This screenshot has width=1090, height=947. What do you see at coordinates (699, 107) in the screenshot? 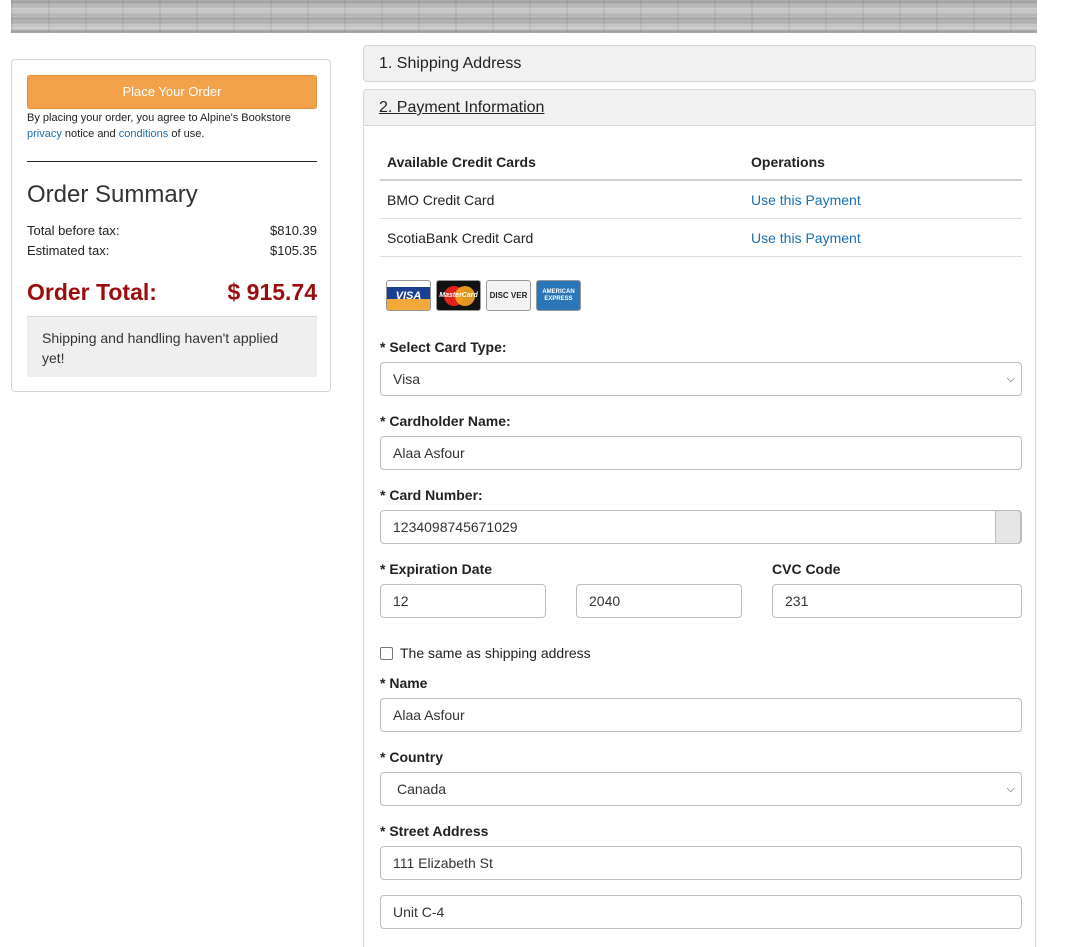
I see `payment-information-header: 2. Payment Information` at bounding box center [699, 107].